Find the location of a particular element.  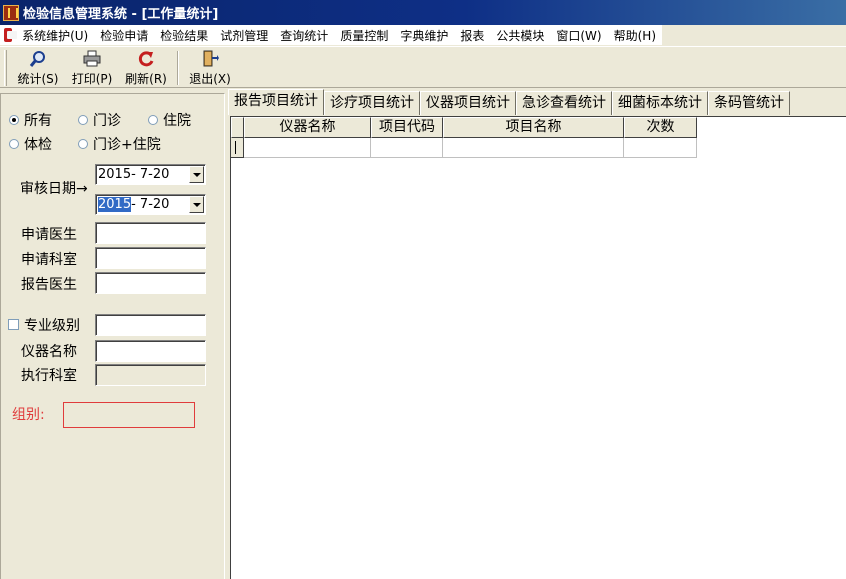

cell-instrument is located at coordinates (307, 148).